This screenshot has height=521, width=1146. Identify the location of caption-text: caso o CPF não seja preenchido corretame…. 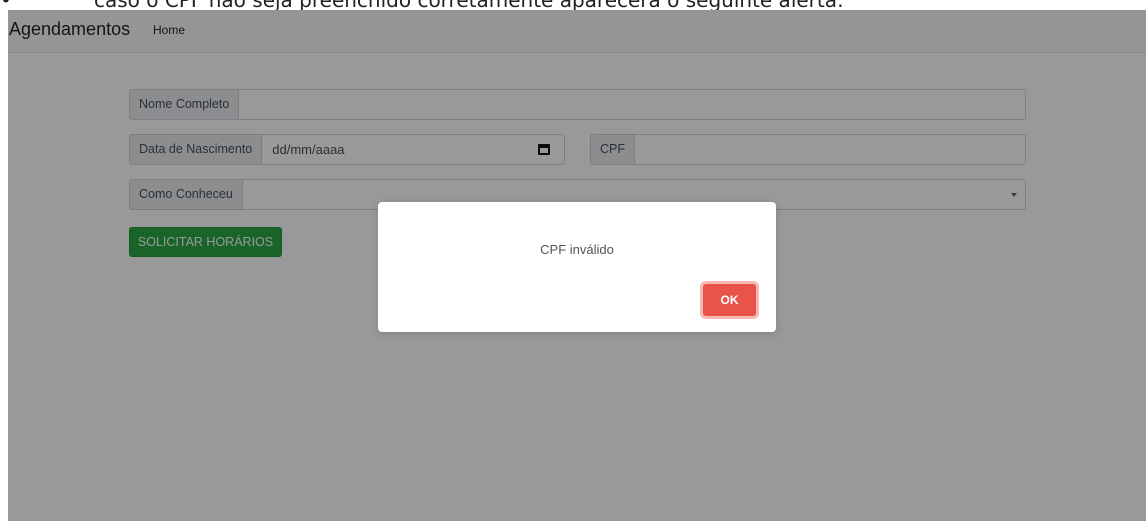
(469, 5).